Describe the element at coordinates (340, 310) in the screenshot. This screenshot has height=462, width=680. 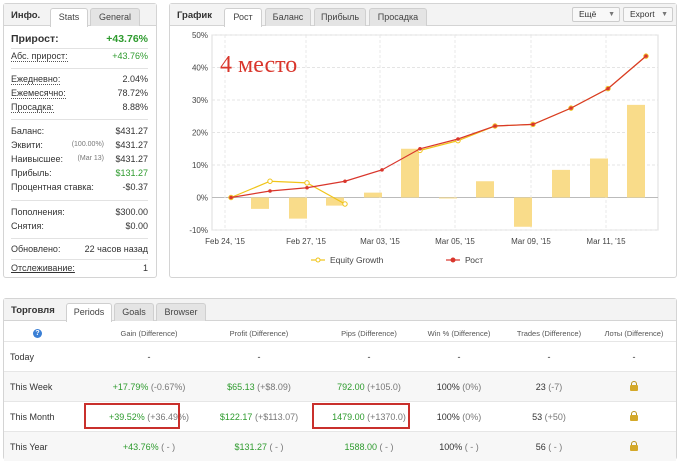
I see `trade-panel-header: Торговля Periods Goals Browser` at that location.